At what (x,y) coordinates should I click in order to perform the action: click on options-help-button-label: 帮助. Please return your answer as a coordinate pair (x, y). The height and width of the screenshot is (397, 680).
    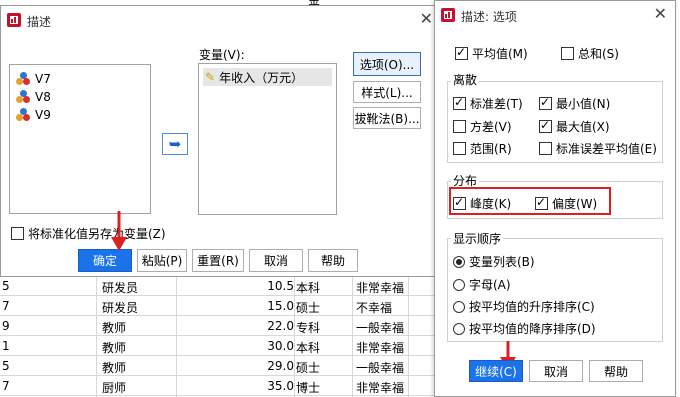
    Looking at the image, I should click on (615, 371).